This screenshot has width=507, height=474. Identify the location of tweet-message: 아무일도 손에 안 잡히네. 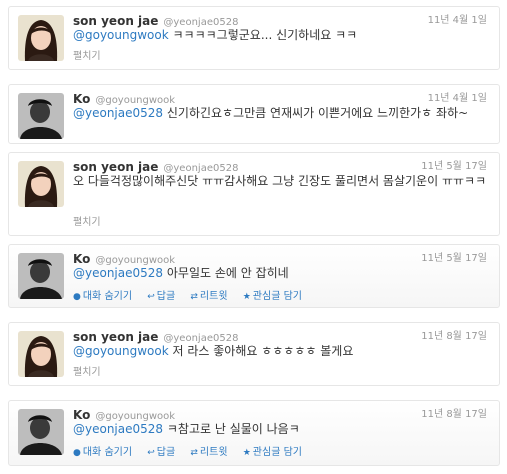
(226, 273).